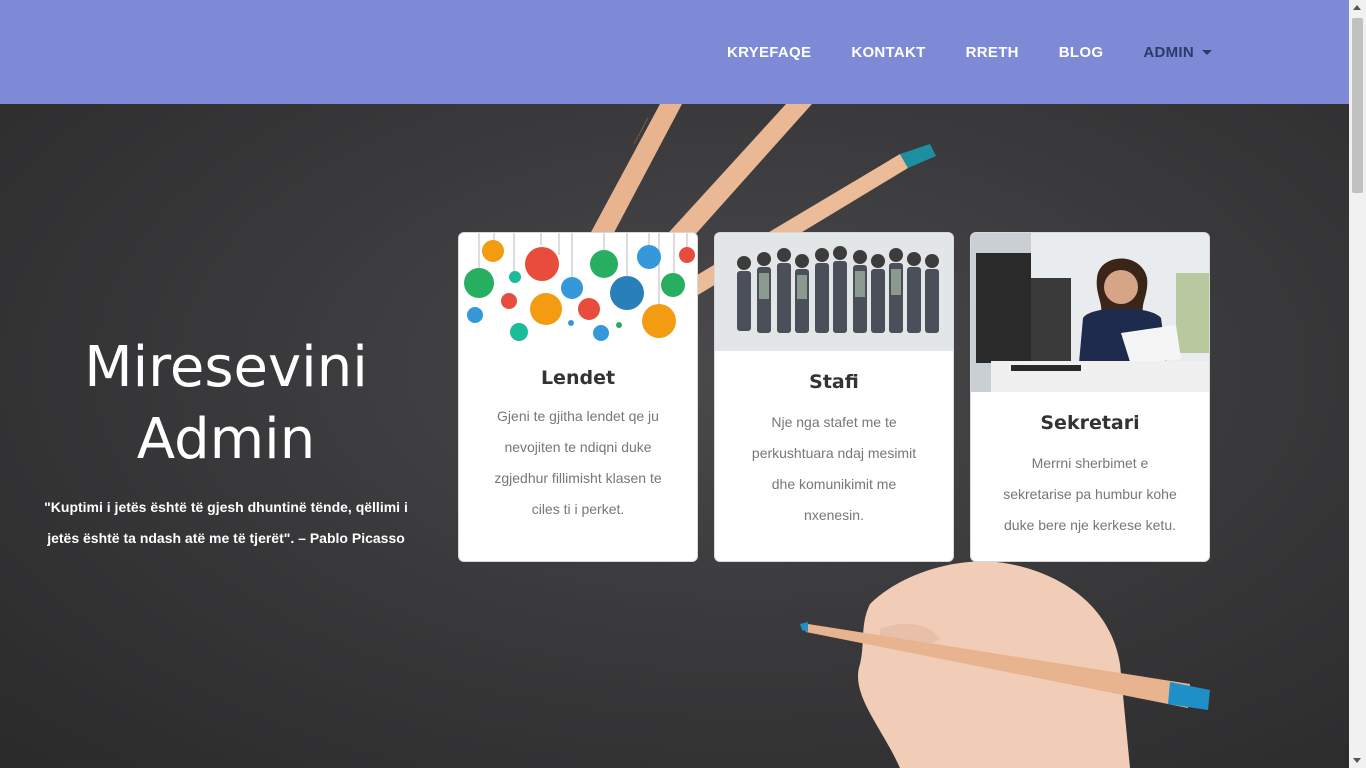 The image size is (1366, 768). I want to click on nav-links: KRYEFAQE KONTAKT RRETH BLOG ADMIN, so click(949, 52).